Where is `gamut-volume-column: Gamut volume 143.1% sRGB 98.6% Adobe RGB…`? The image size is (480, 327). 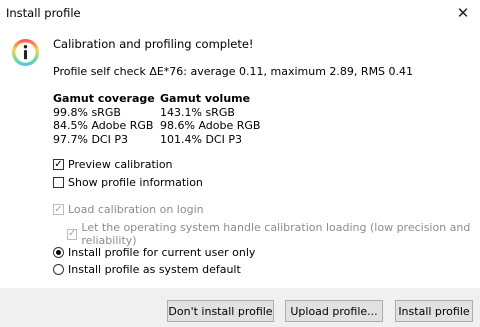
gamut-volume-column: Gamut volume 143.1% sRGB 98.6% Adobe RGB… is located at coordinates (210, 119).